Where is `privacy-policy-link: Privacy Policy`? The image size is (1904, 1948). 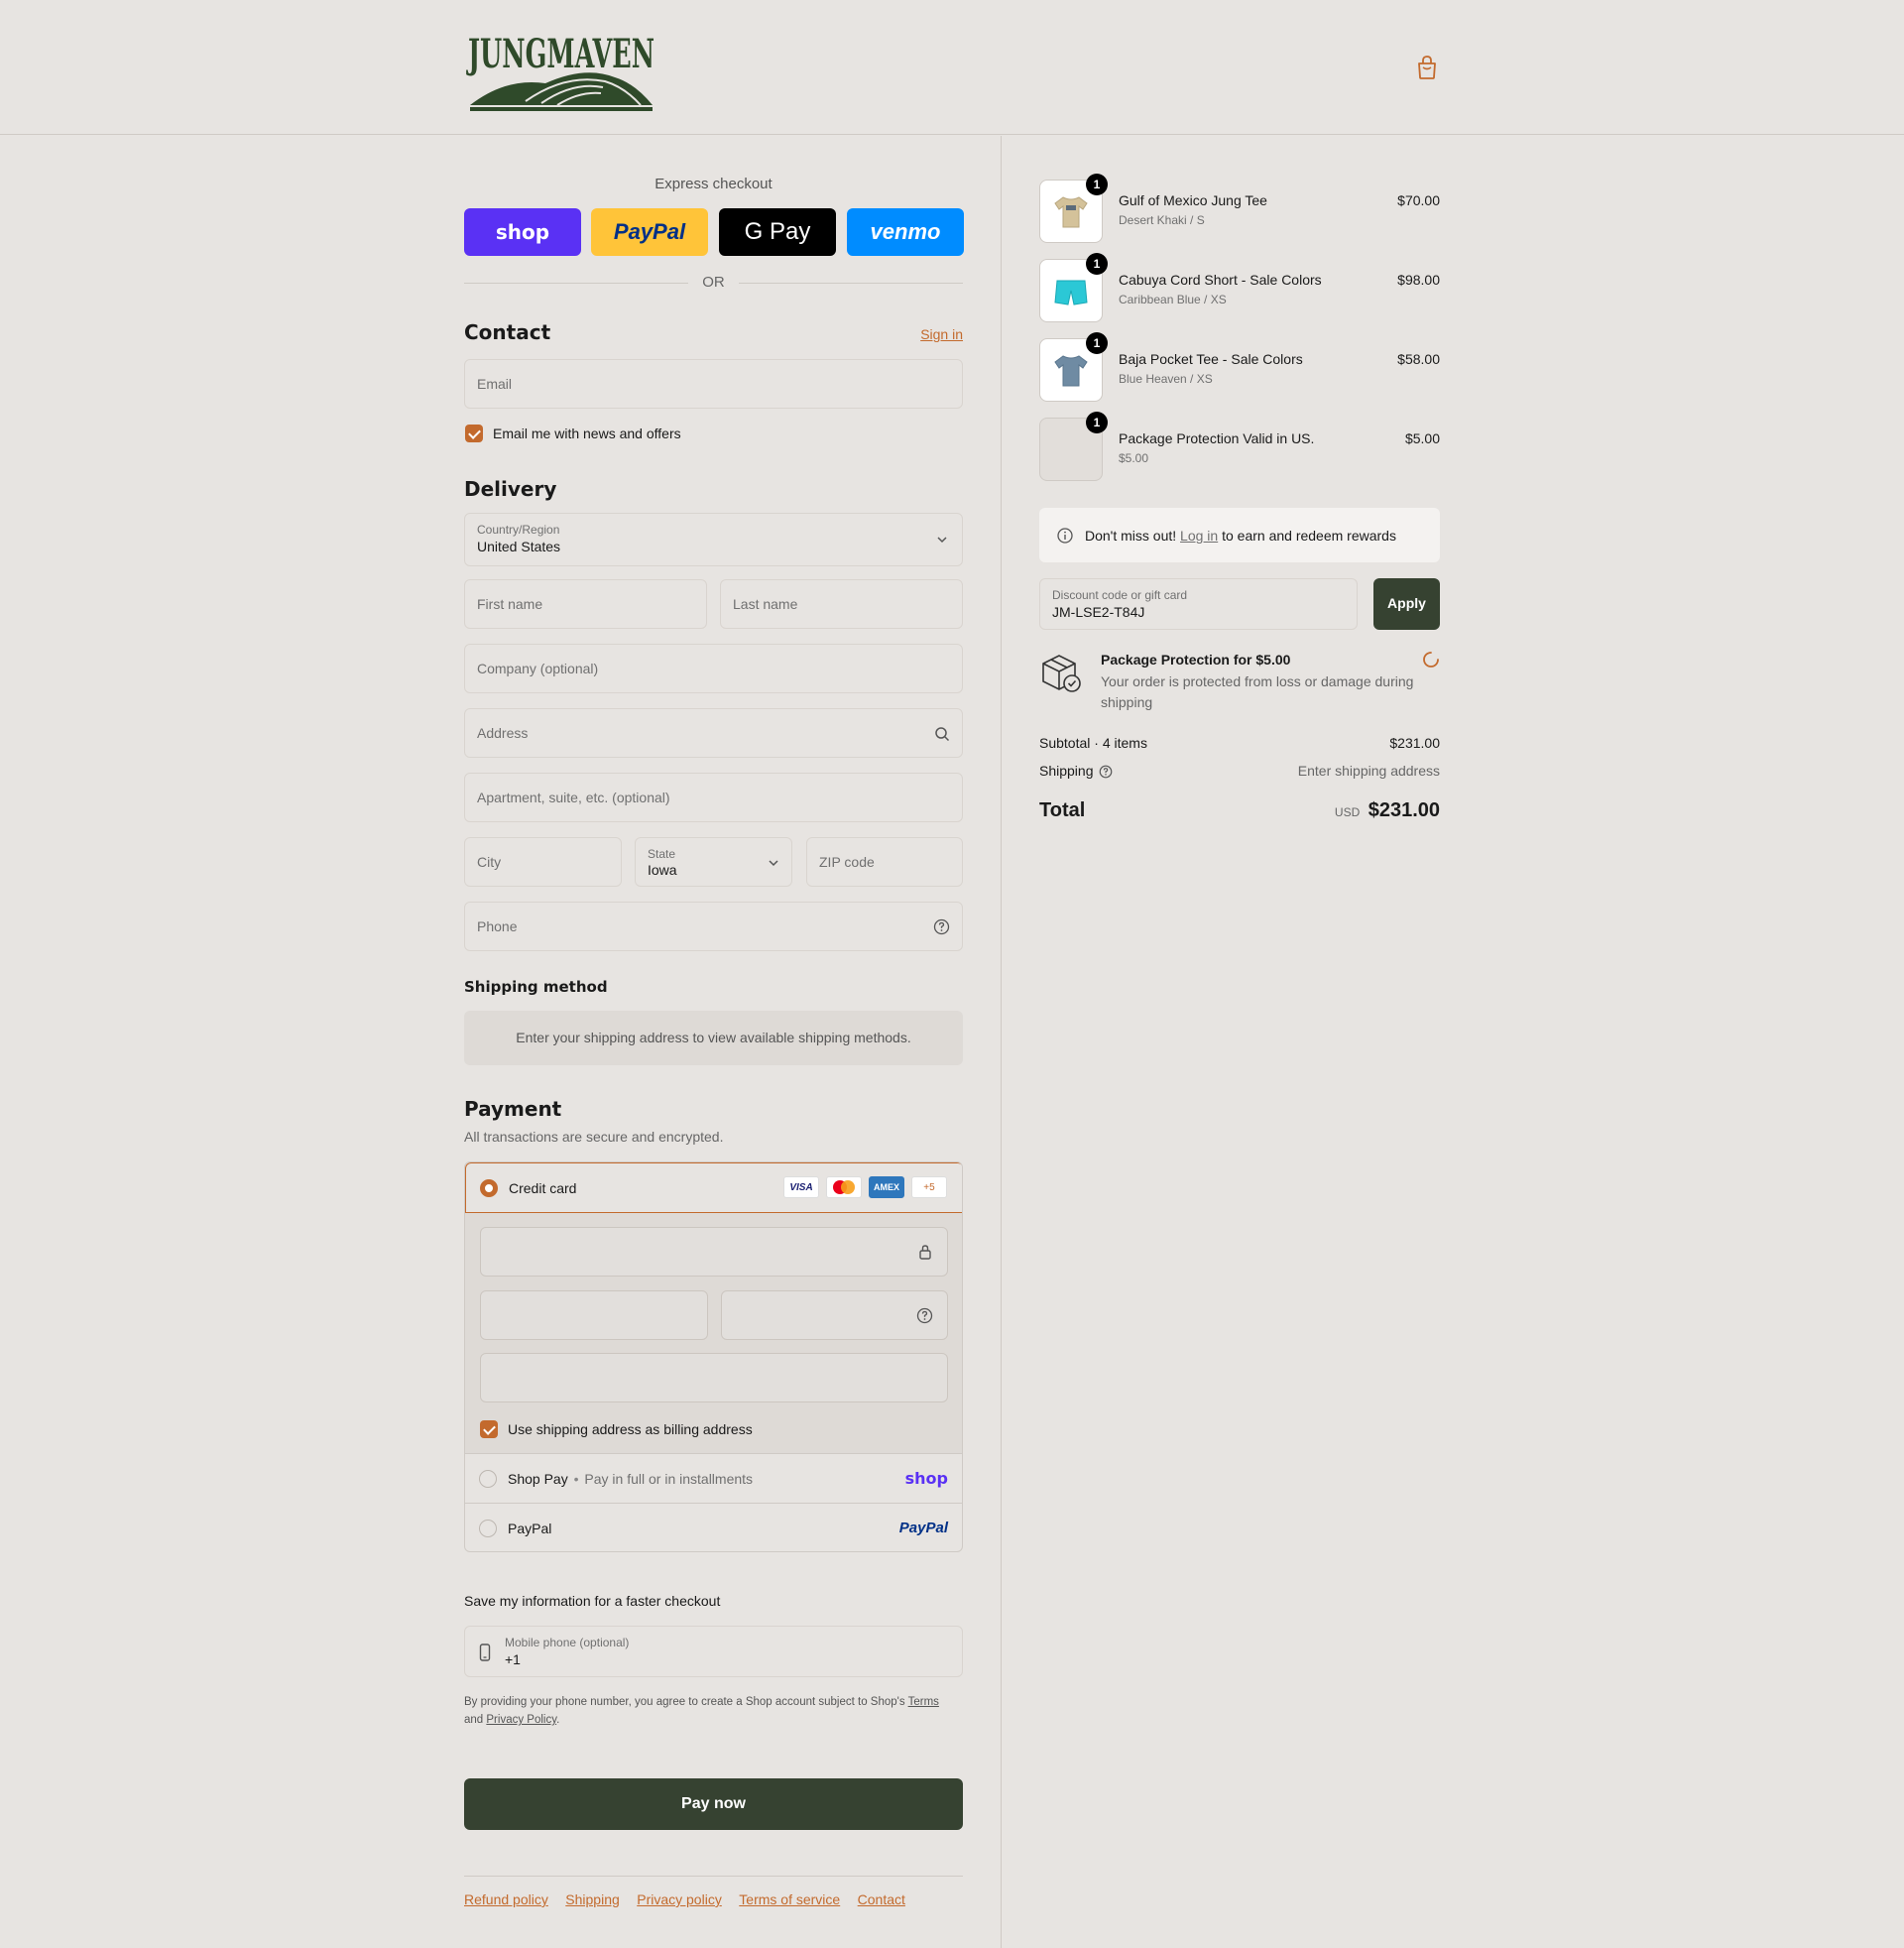
privacy-policy-link: Privacy Policy is located at coordinates (521, 1720).